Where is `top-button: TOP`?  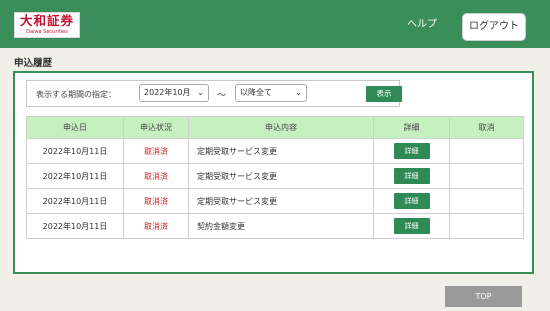 top-button: TOP is located at coordinates (483, 296).